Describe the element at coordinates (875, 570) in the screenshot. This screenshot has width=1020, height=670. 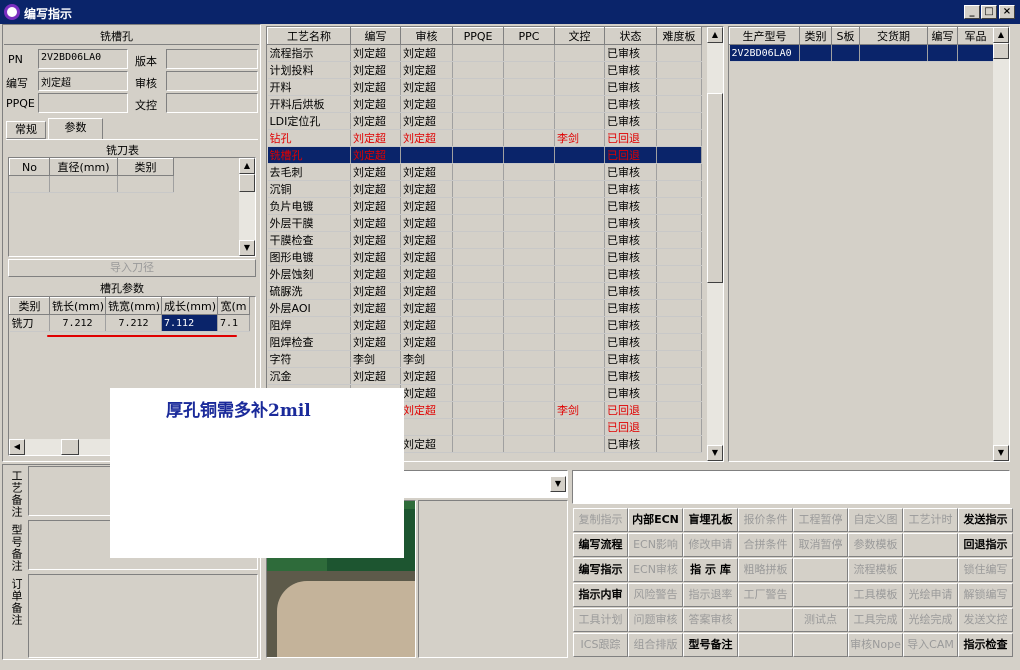
I see `action-button: 流程模板` at that location.